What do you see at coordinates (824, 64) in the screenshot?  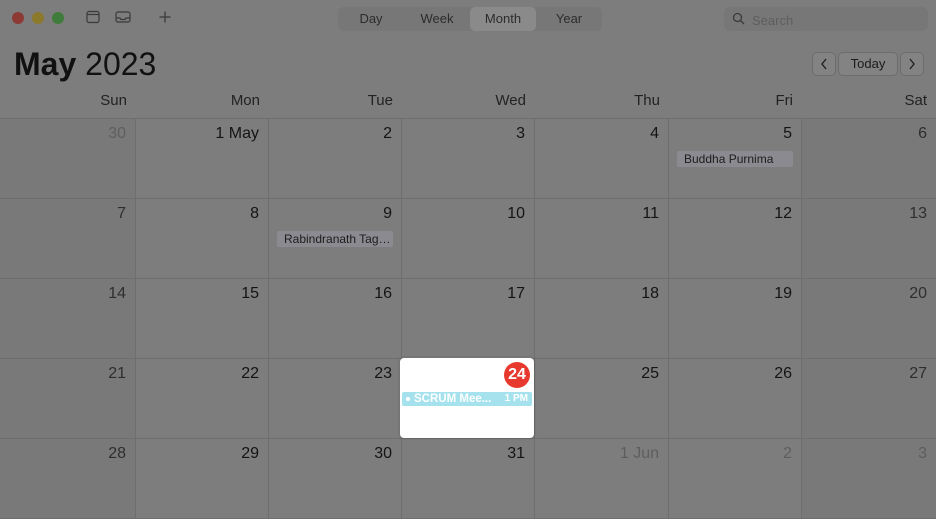 I see `previous-month-button` at bounding box center [824, 64].